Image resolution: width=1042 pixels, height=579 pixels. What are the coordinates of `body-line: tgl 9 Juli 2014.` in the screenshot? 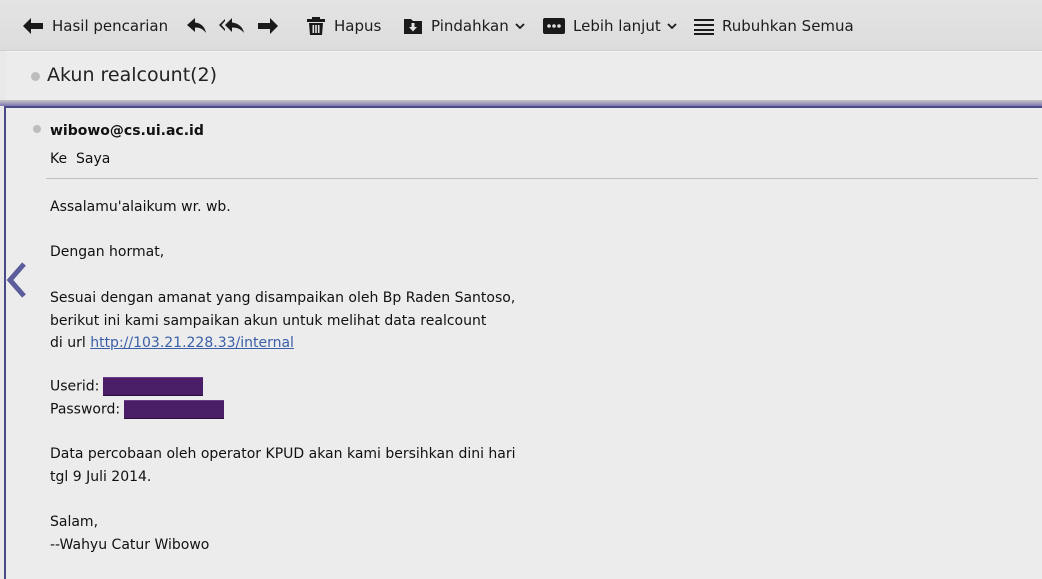 It's located at (101, 477).